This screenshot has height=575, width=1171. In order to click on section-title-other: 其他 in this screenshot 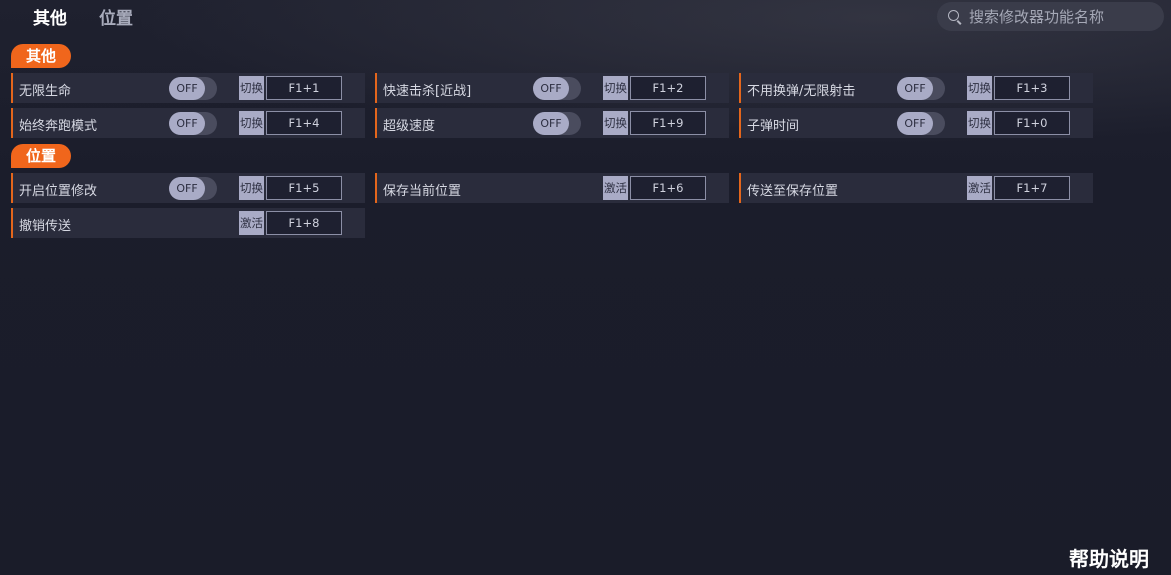, I will do `click(41, 56)`.